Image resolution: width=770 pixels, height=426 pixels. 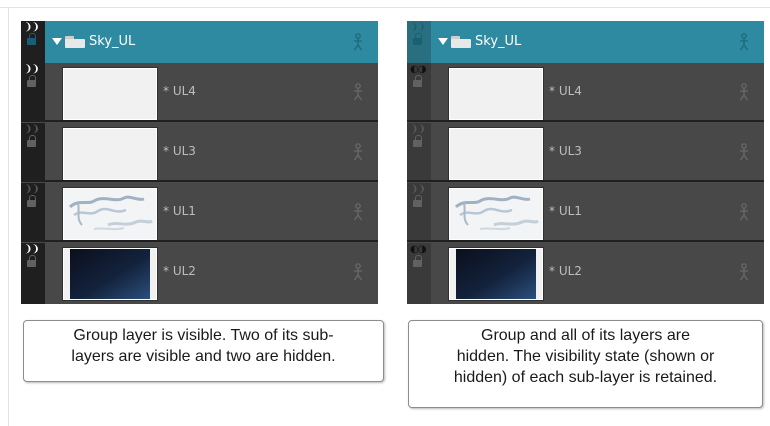 What do you see at coordinates (585, 92) in the screenshot?
I see `layer-row: ◐◑ * UL4` at bounding box center [585, 92].